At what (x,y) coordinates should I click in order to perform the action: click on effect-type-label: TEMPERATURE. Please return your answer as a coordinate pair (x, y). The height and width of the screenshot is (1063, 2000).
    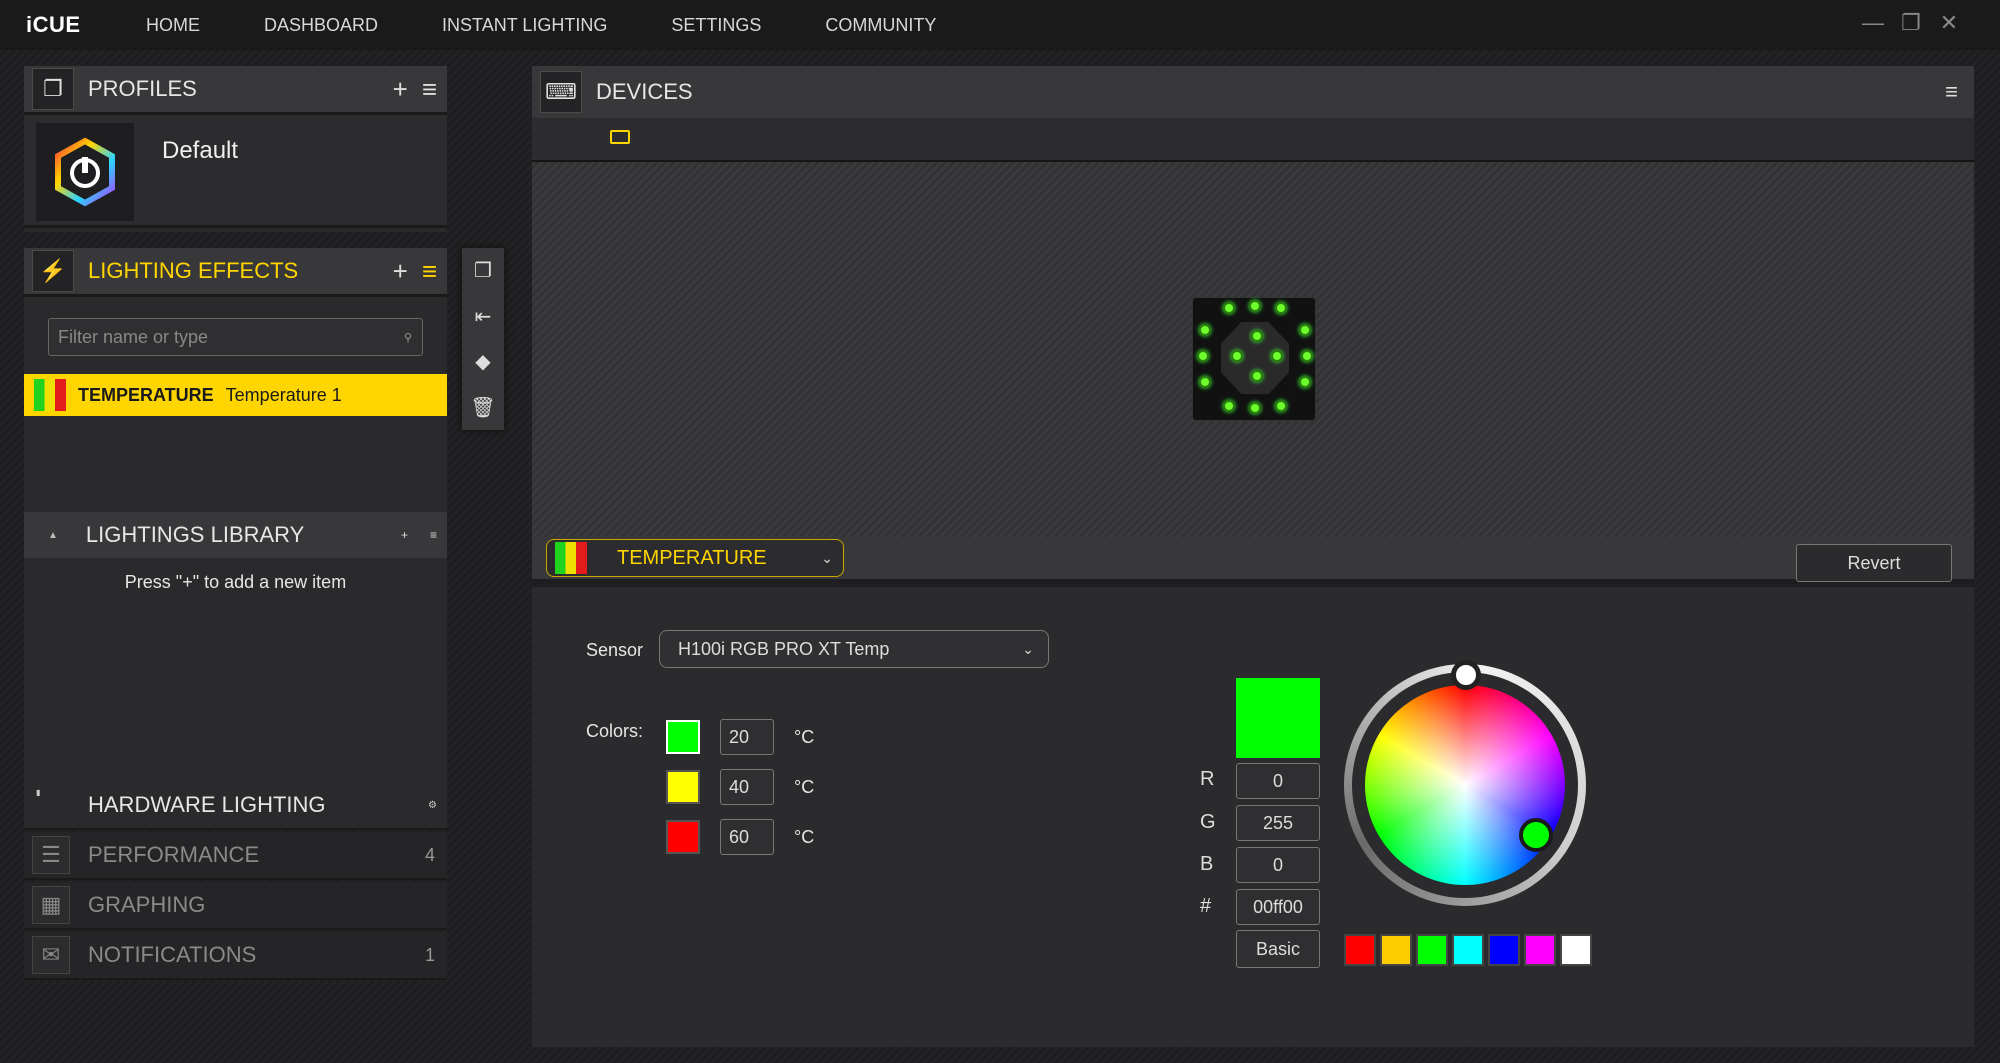
    Looking at the image, I should click on (692, 557).